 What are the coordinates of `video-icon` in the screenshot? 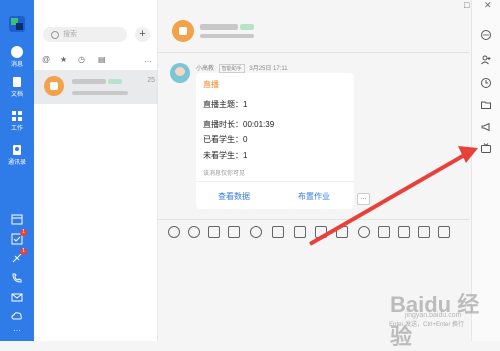 It's located at (384, 232).